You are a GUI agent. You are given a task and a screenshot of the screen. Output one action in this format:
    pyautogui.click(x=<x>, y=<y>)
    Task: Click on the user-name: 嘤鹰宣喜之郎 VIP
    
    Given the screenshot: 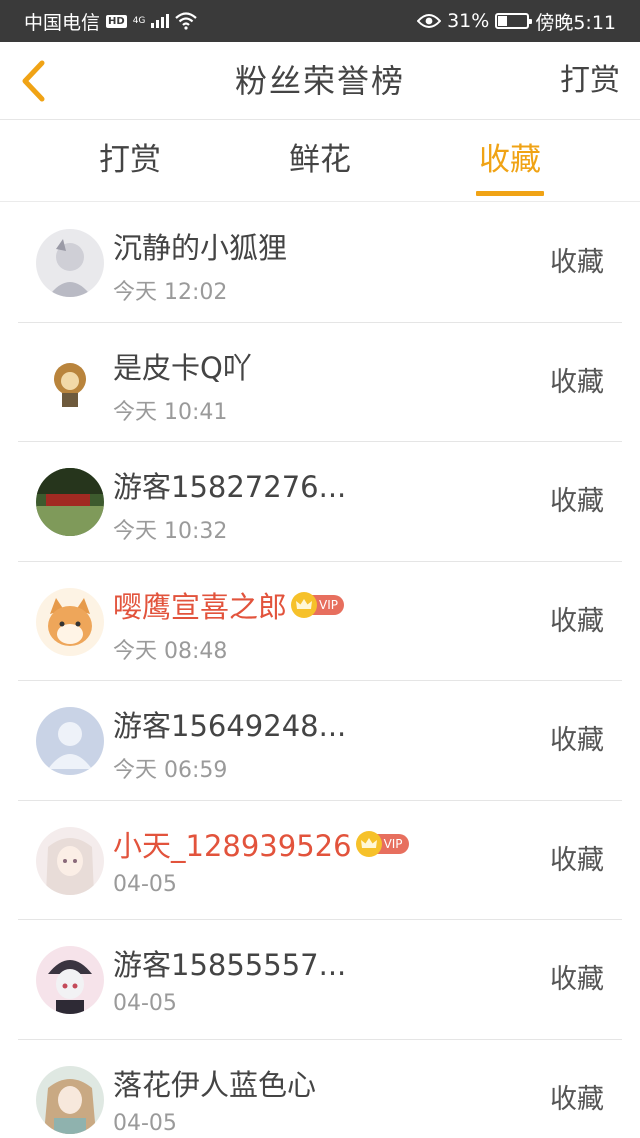 What is the action you would take?
    pyautogui.click(x=228, y=605)
    